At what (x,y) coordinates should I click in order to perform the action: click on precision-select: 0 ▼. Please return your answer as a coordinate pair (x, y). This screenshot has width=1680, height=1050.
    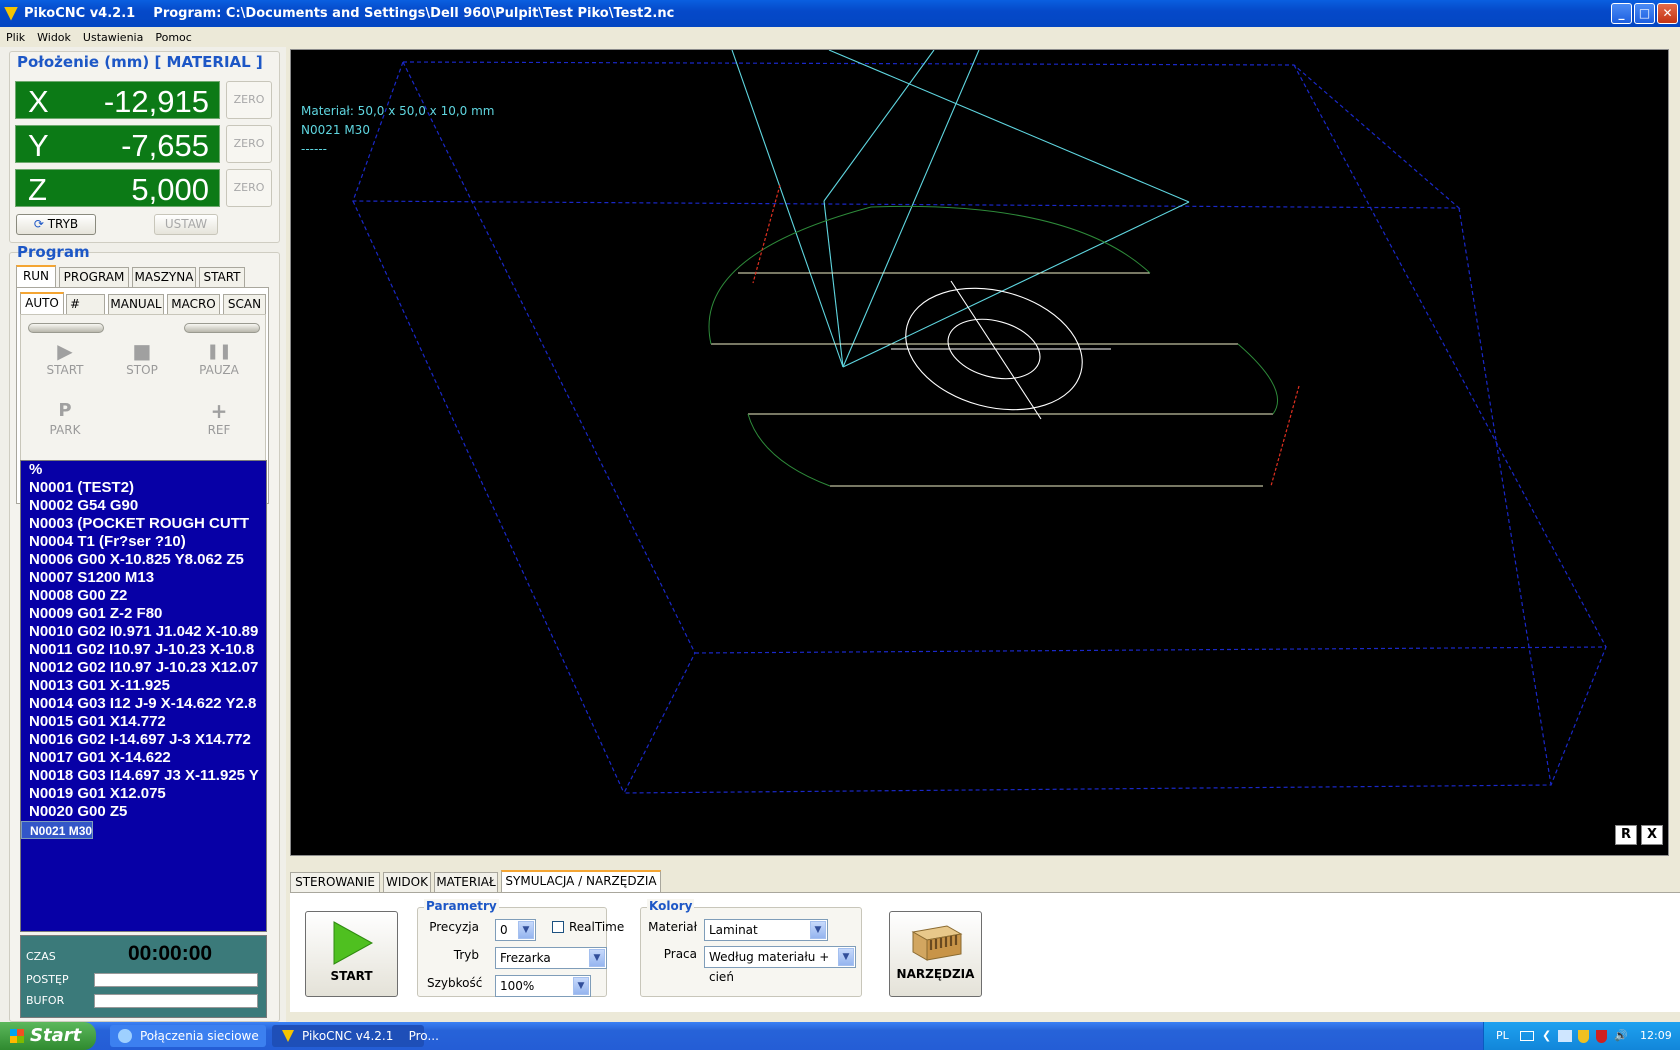
    Looking at the image, I should click on (515, 930).